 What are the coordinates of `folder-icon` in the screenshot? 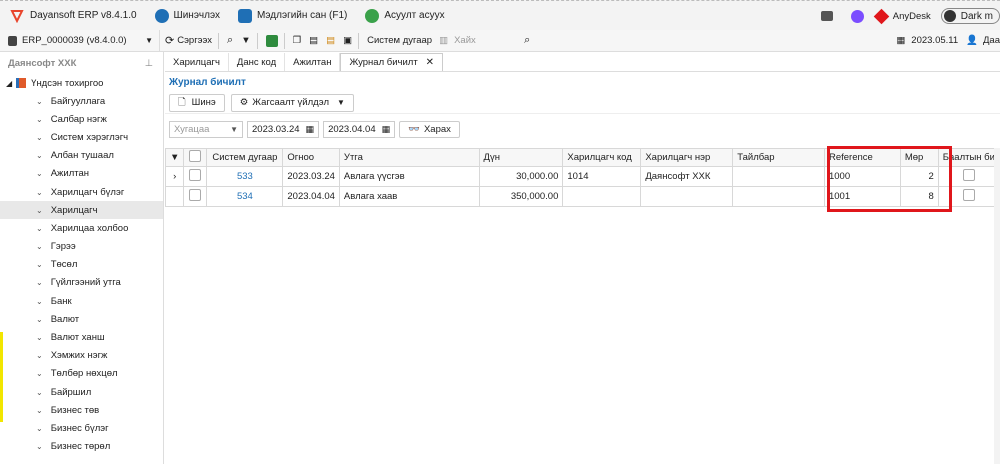 It's located at (21, 83).